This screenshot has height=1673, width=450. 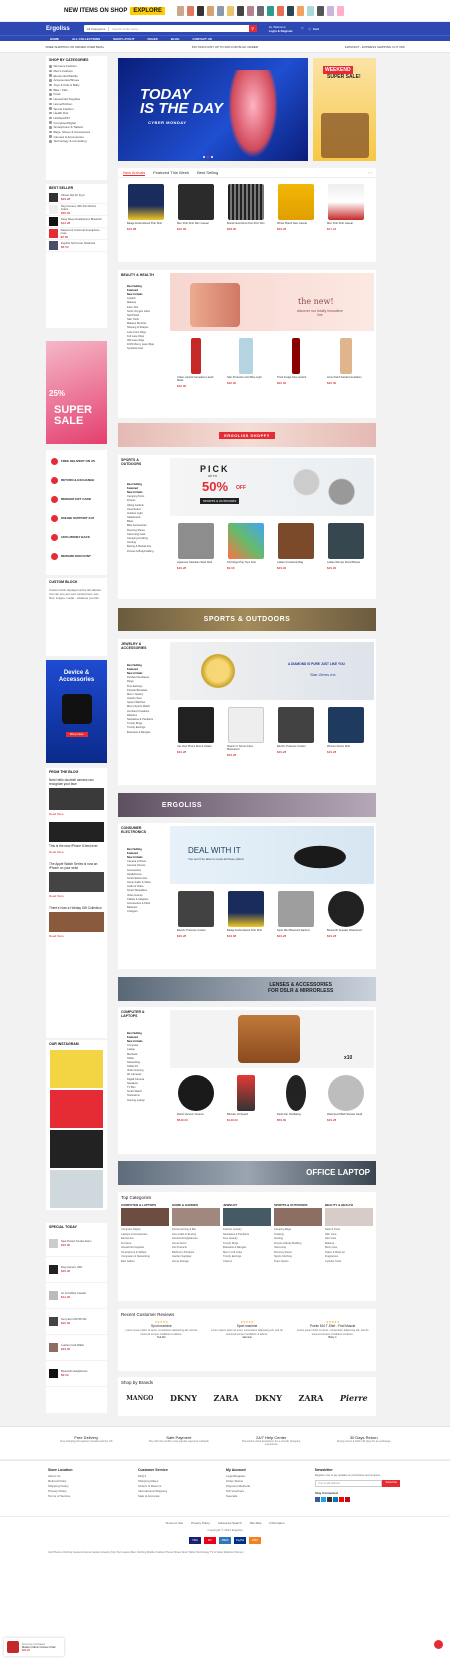 What do you see at coordinates (76, 222) in the screenshot?
I see `bestseller-item: Deep Sleep Headphones Bluetooth $12.28` at bounding box center [76, 222].